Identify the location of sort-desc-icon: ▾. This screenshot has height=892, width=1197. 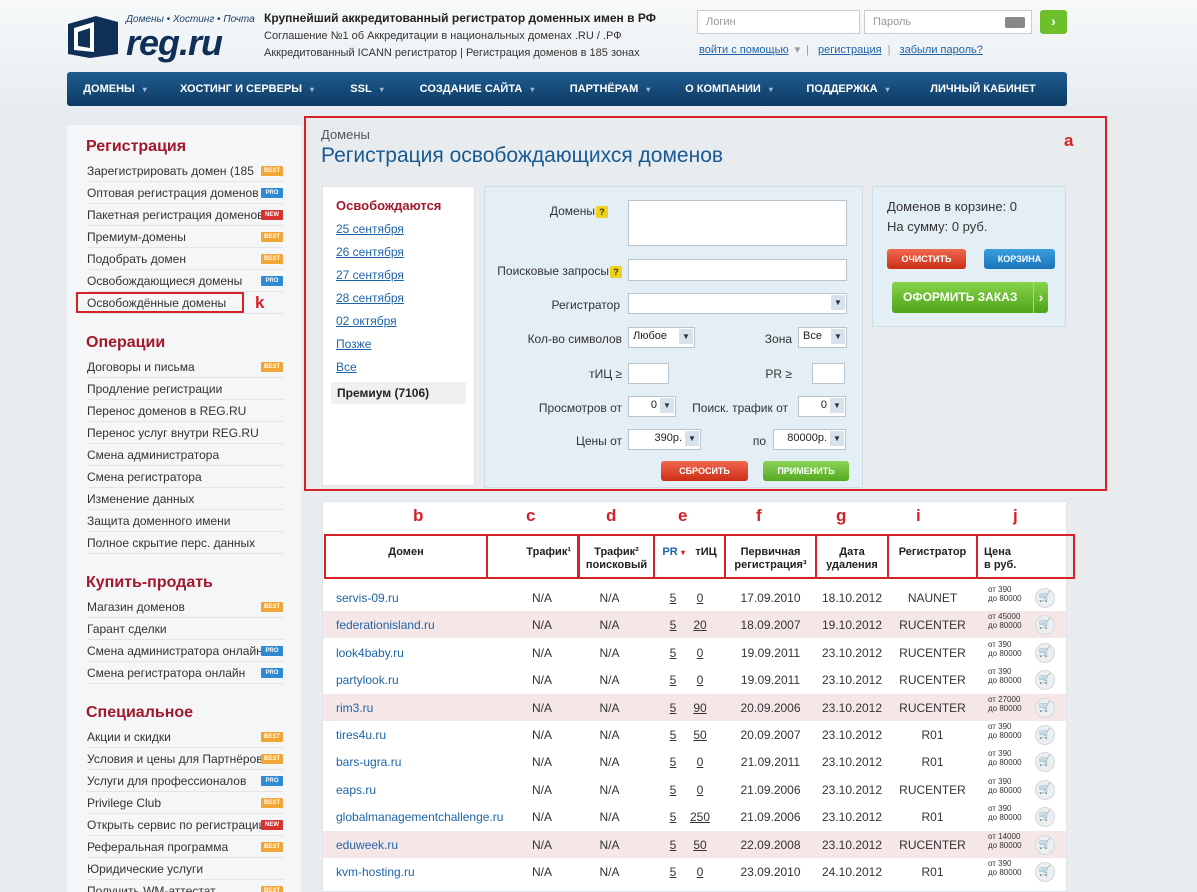
(683, 552).